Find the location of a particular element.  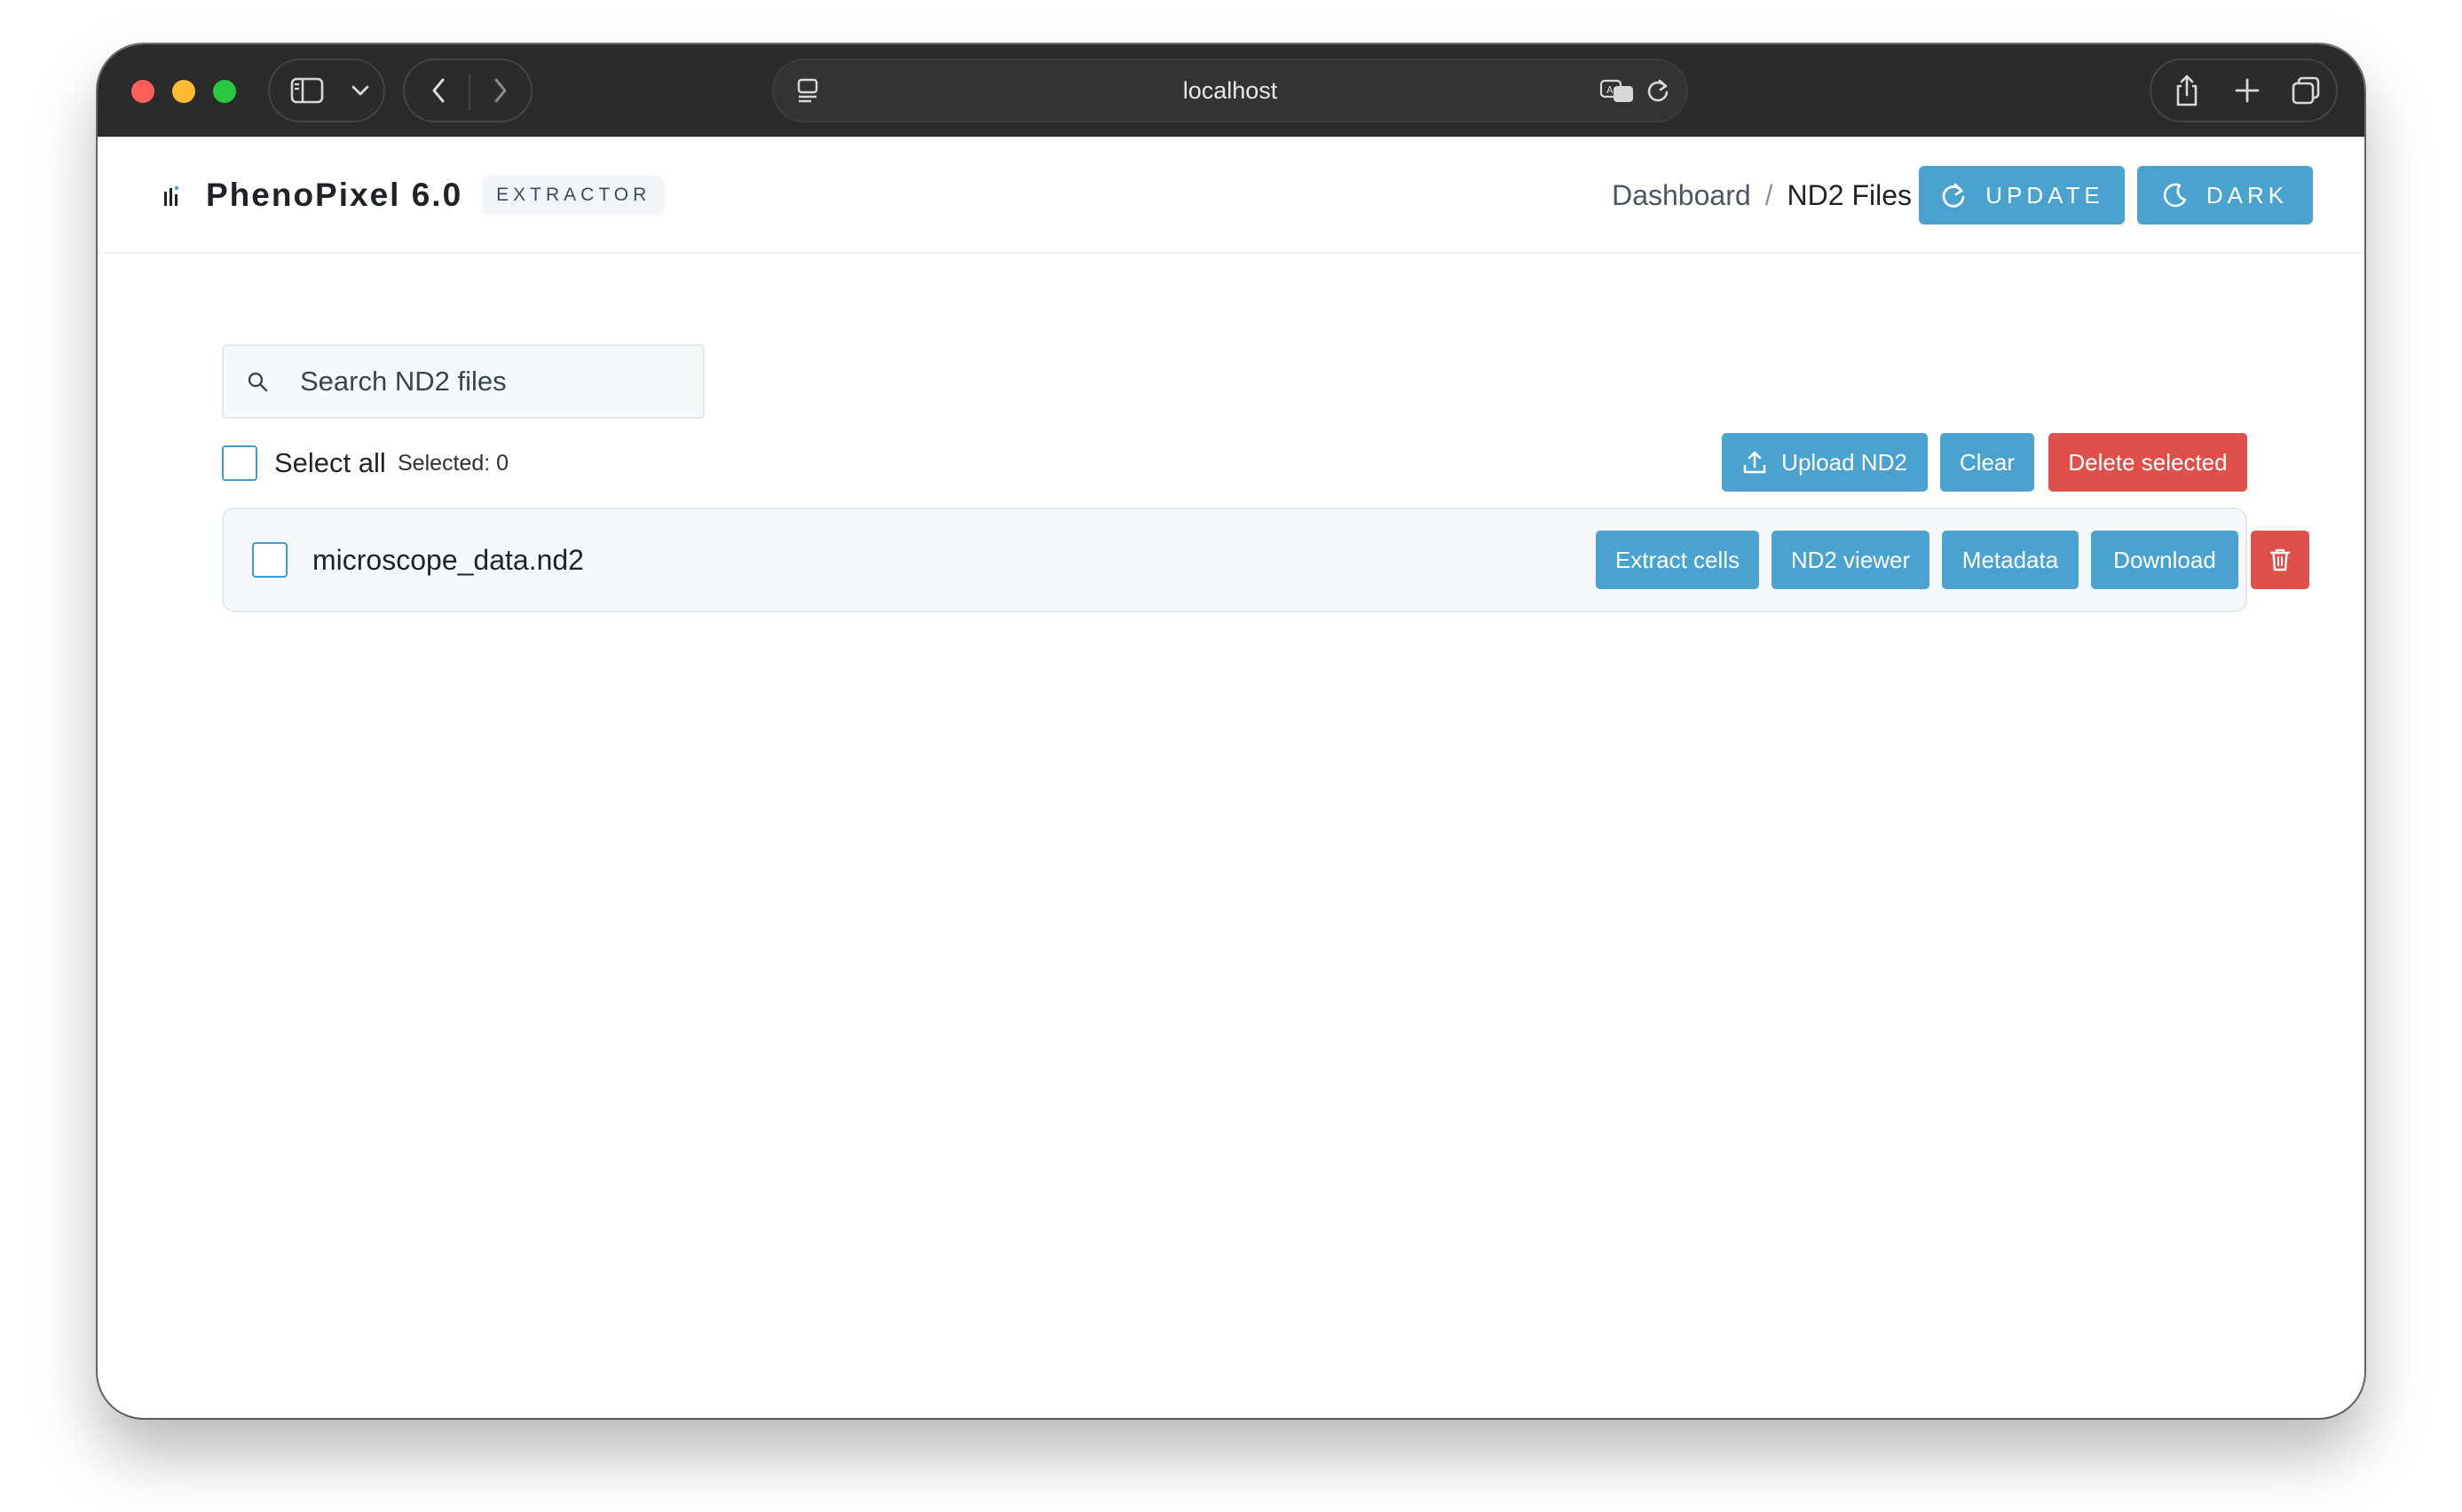

metadata-label: Metadata is located at coordinates (2010, 559).